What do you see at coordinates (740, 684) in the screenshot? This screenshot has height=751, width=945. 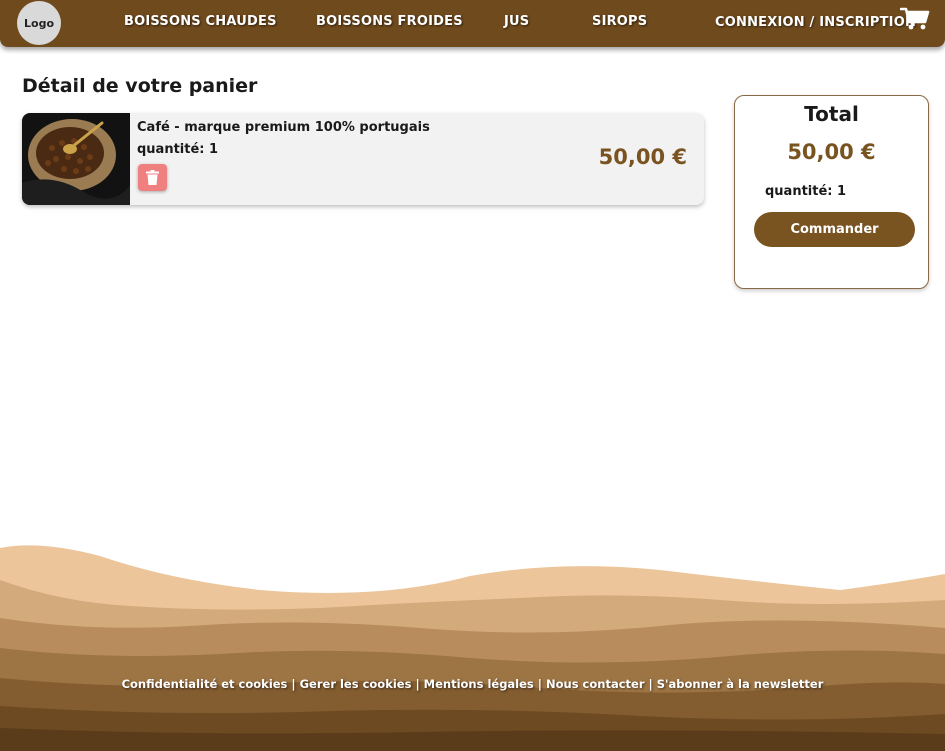 I see `footer-link-newsletter: S'abonner à la newsletter` at bounding box center [740, 684].